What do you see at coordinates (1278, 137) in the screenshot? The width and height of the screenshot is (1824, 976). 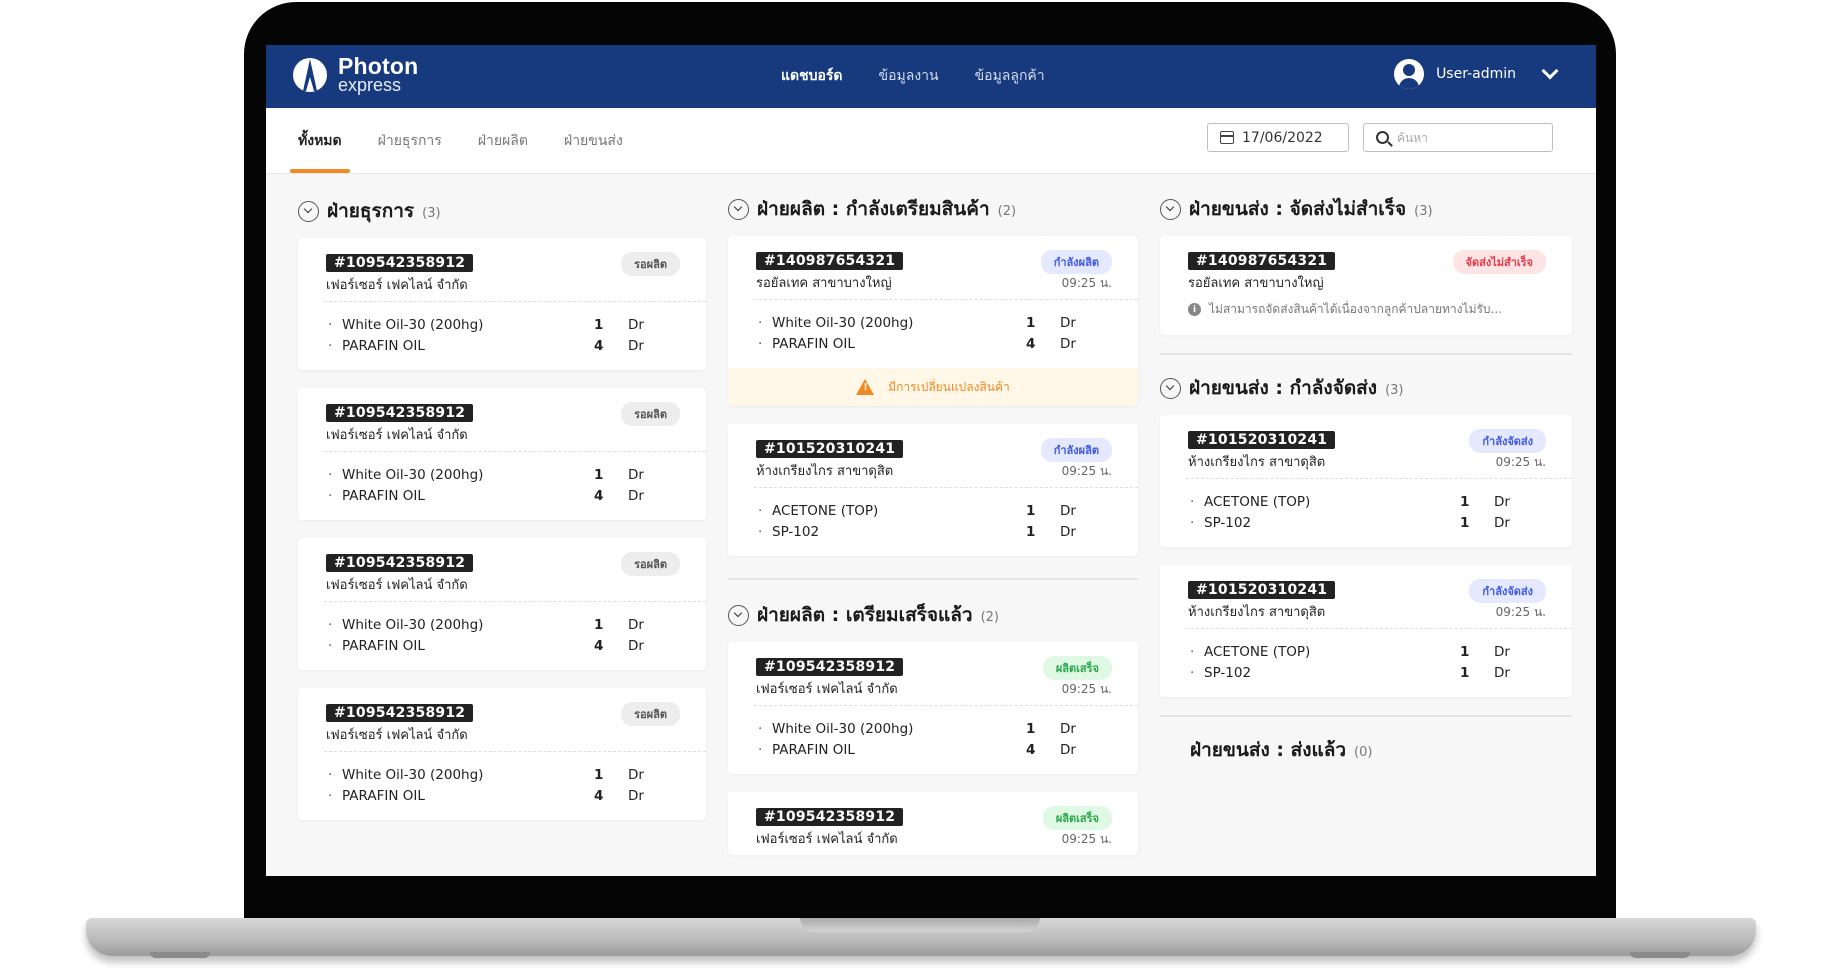 I see `date-picker: 17/06/2022` at bounding box center [1278, 137].